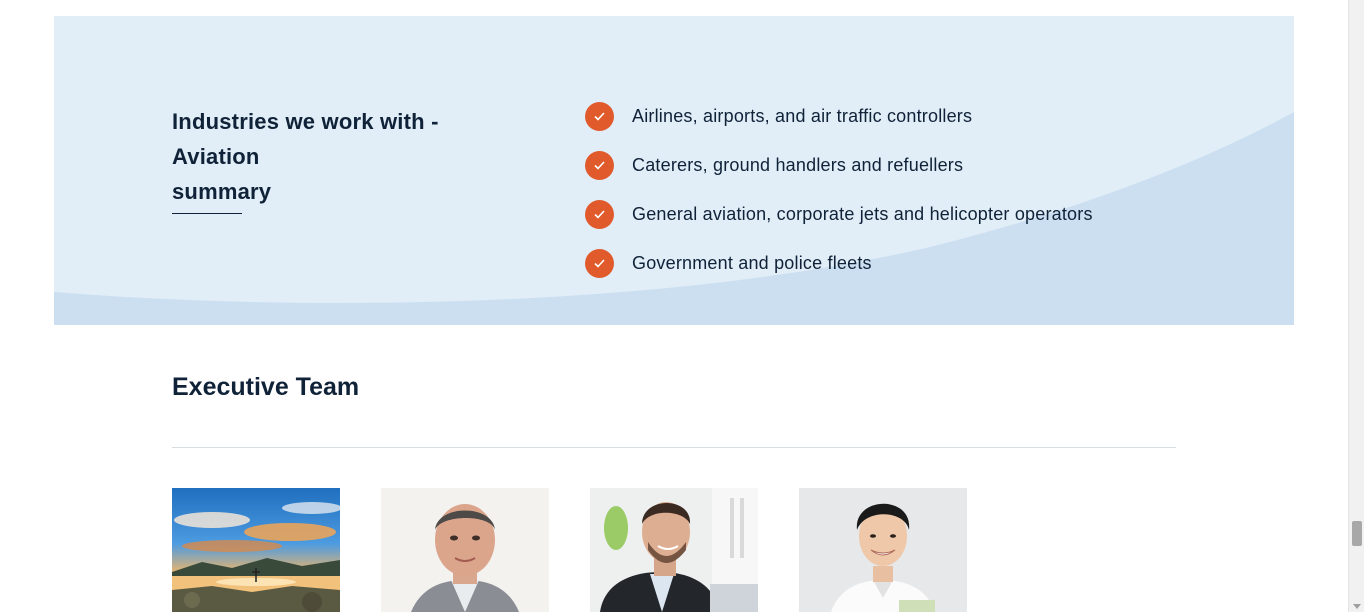 This screenshot has width=1364, height=612. What do you see at coordinates (1357, 533) in the screenshot?
I see `scrollbar-thumb` at bounding box center [1357, 533].